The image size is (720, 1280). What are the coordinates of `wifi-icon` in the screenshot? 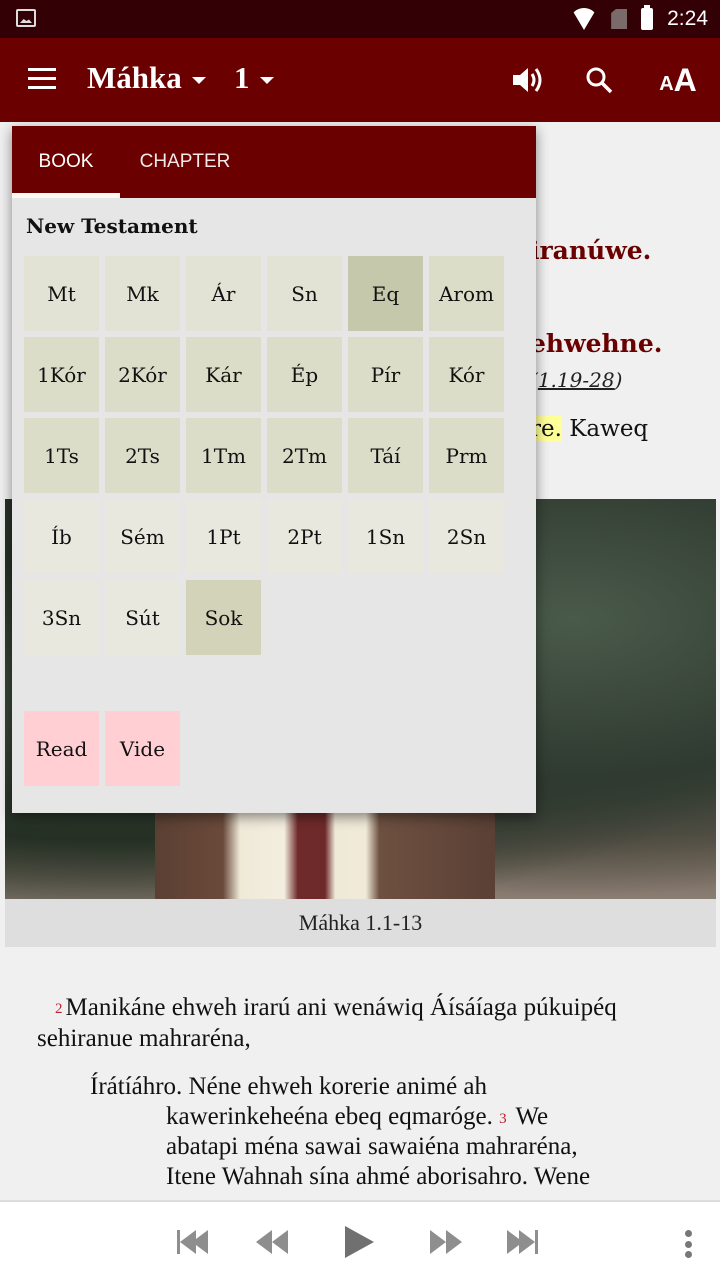 It's located at (584, 19).